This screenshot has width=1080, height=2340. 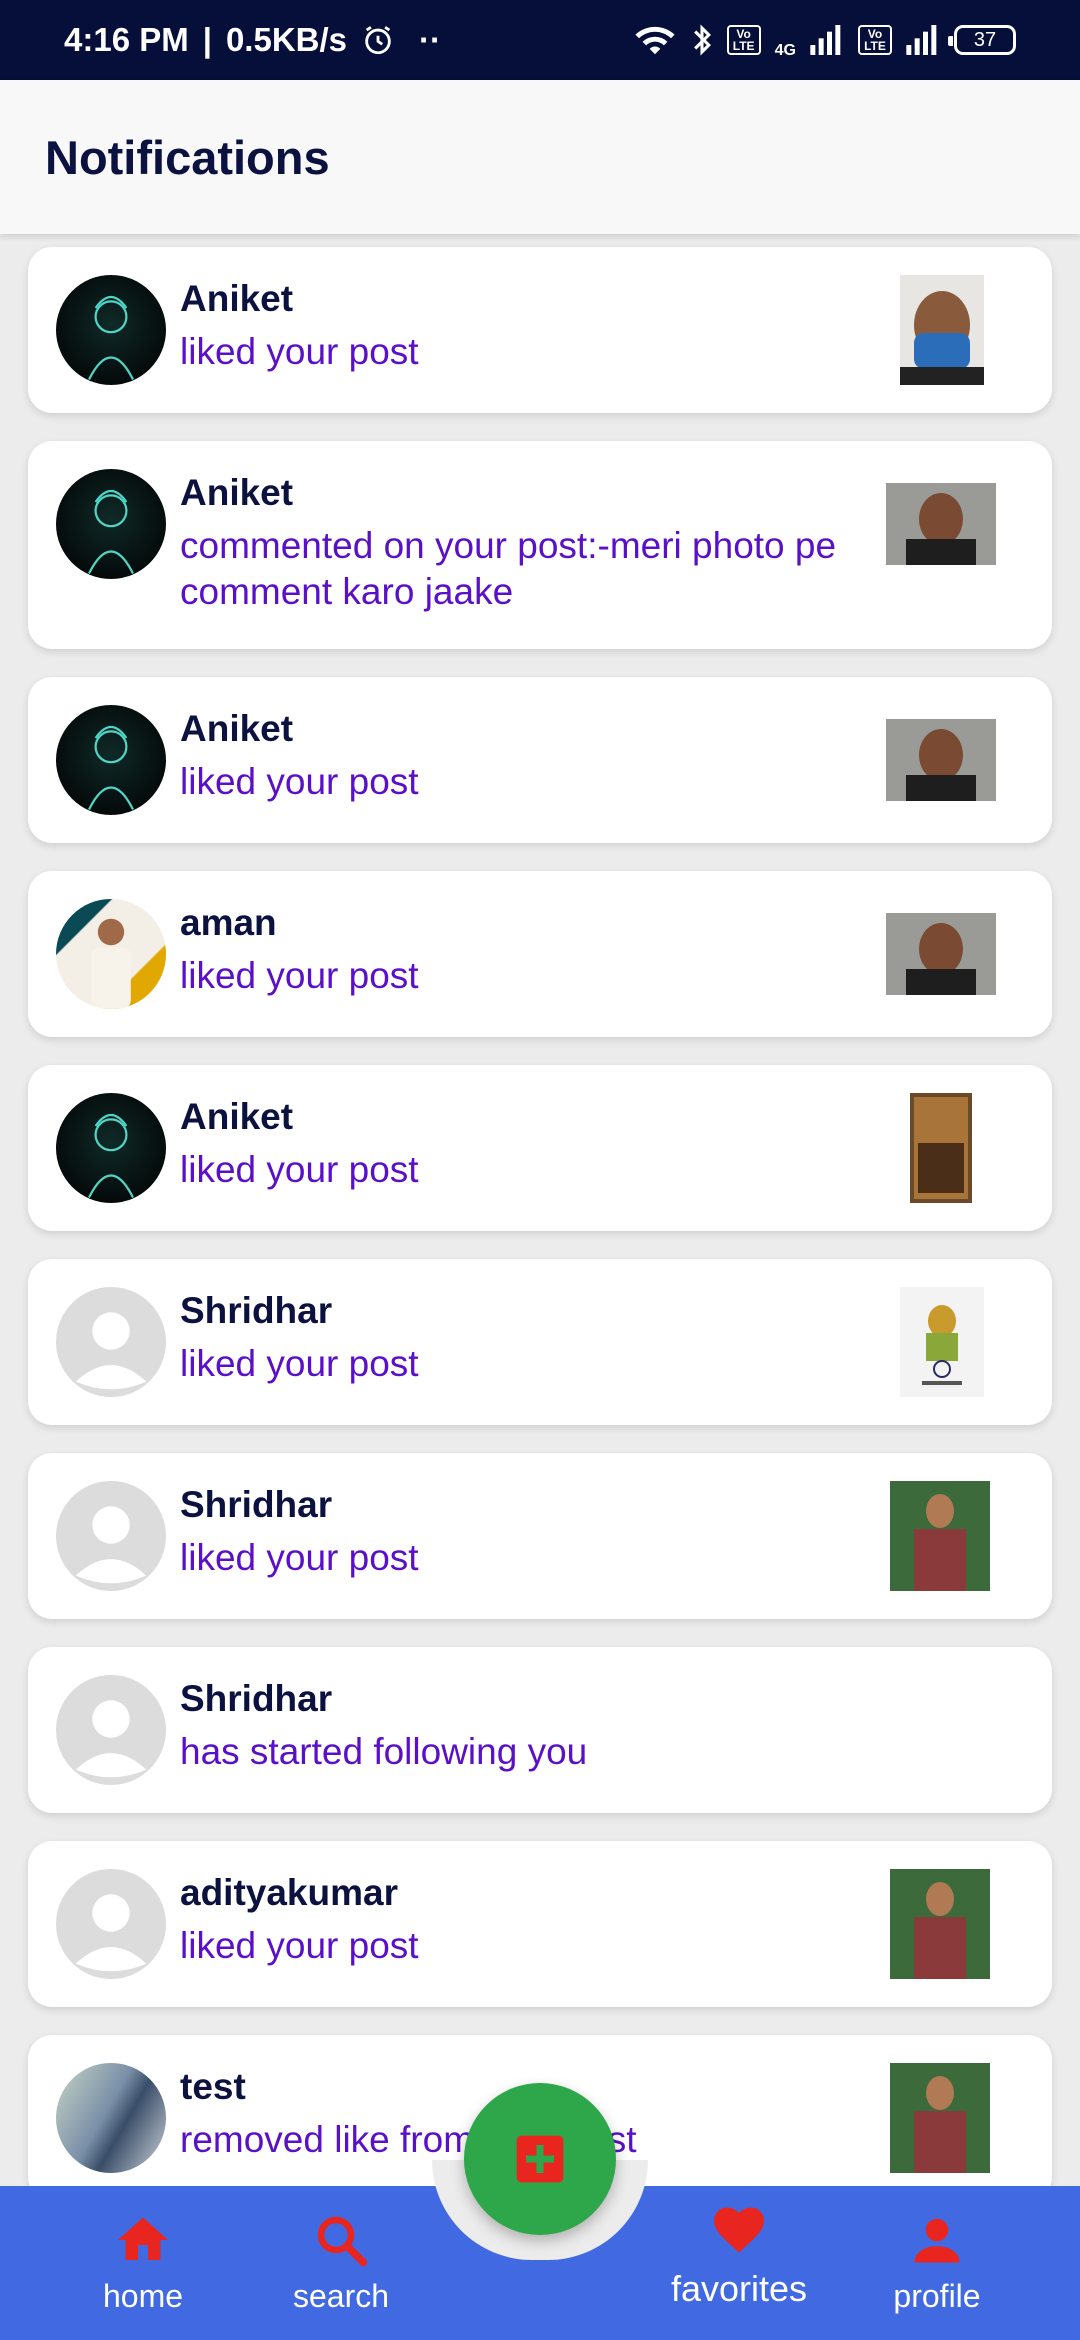 What do you see at coordinates (289, 1892) in the screenshot?
I see `user-name: adityakumar` at bounding box center [289, 1892].